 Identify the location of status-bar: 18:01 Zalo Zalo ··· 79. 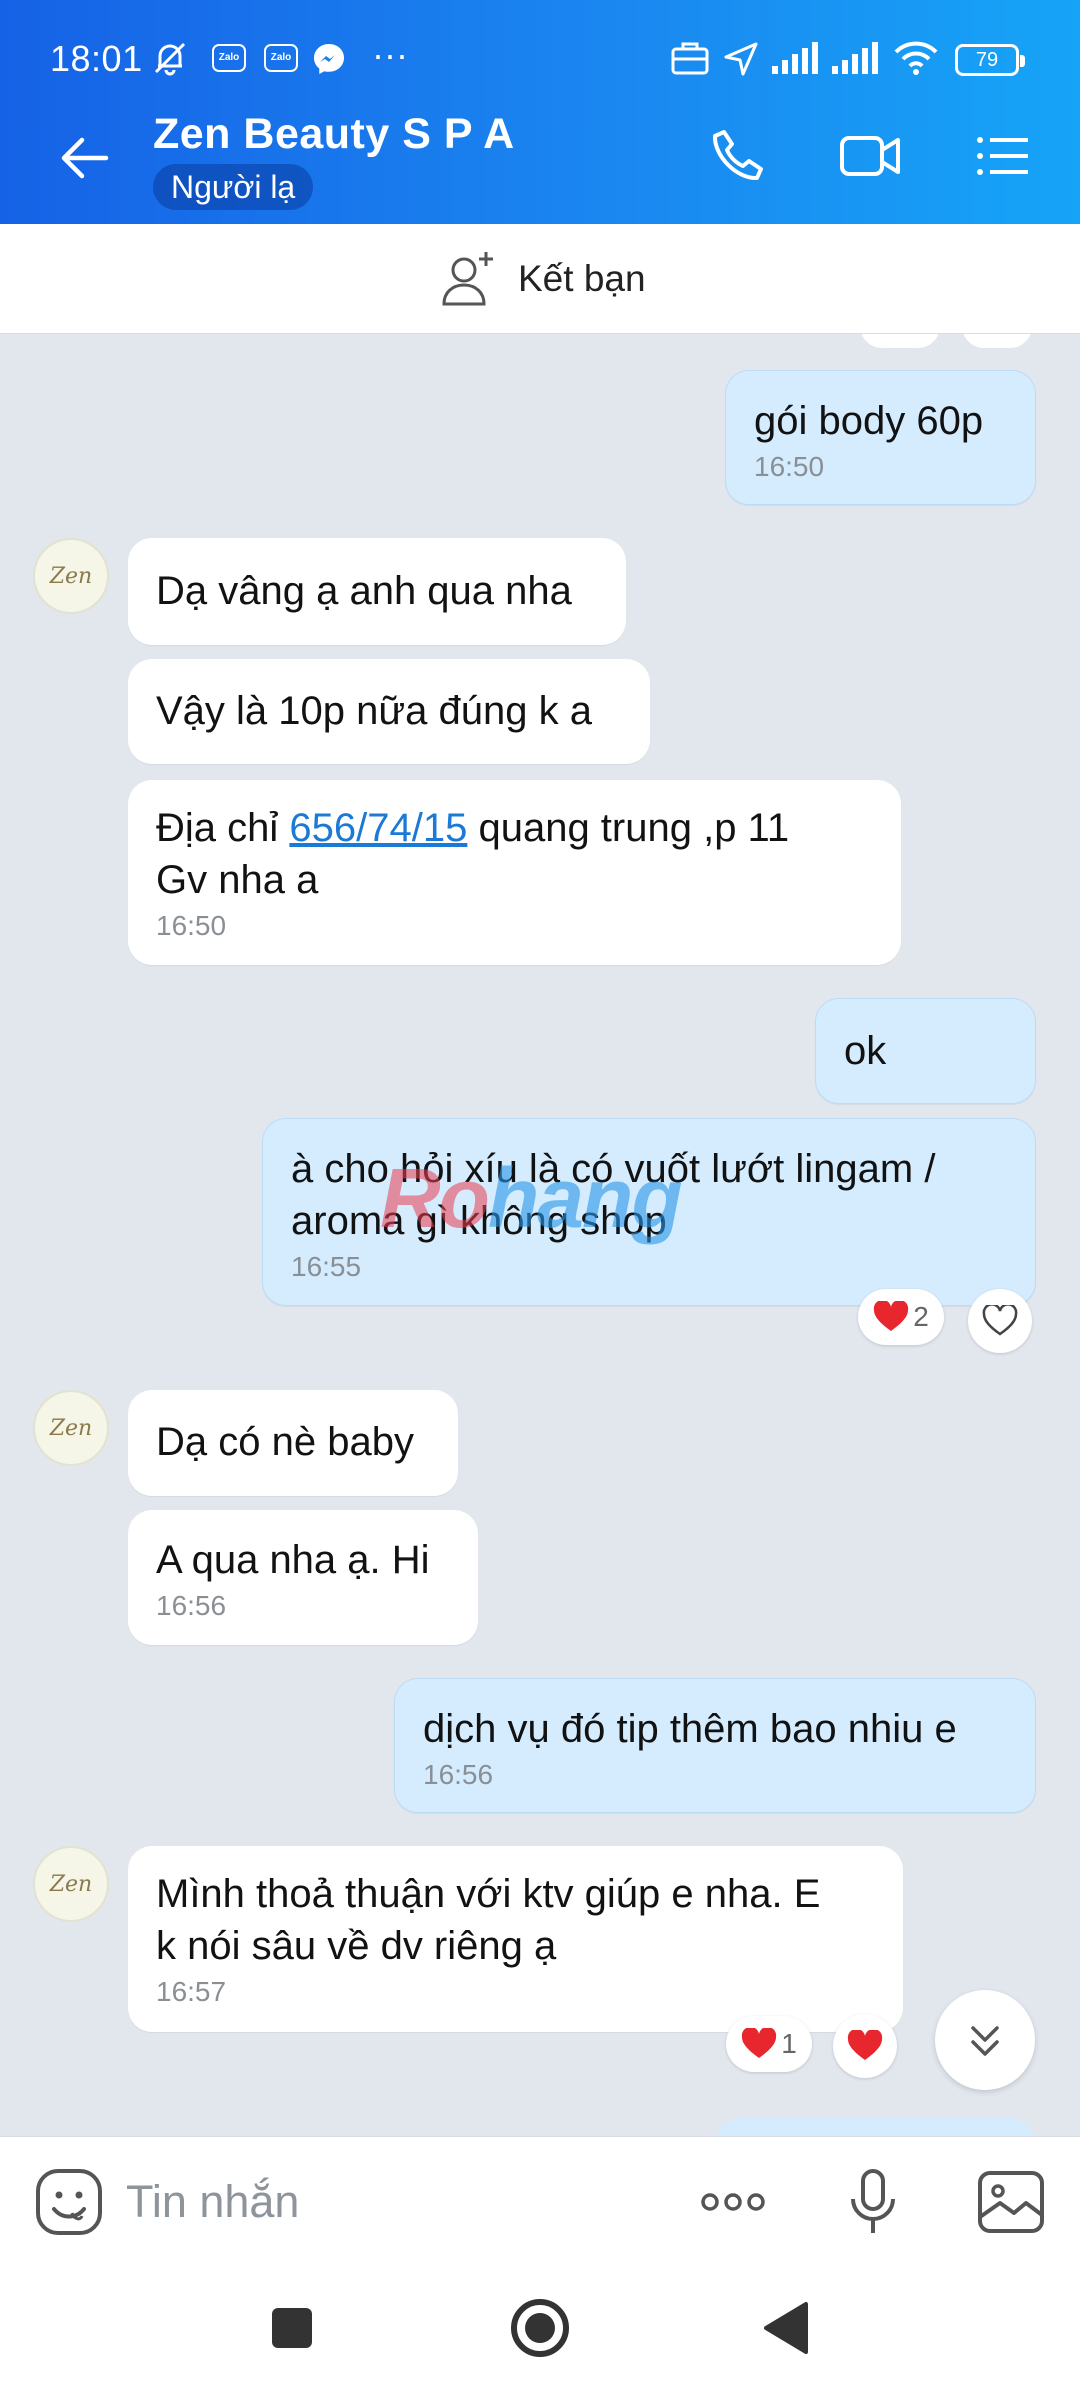
(540, 46).